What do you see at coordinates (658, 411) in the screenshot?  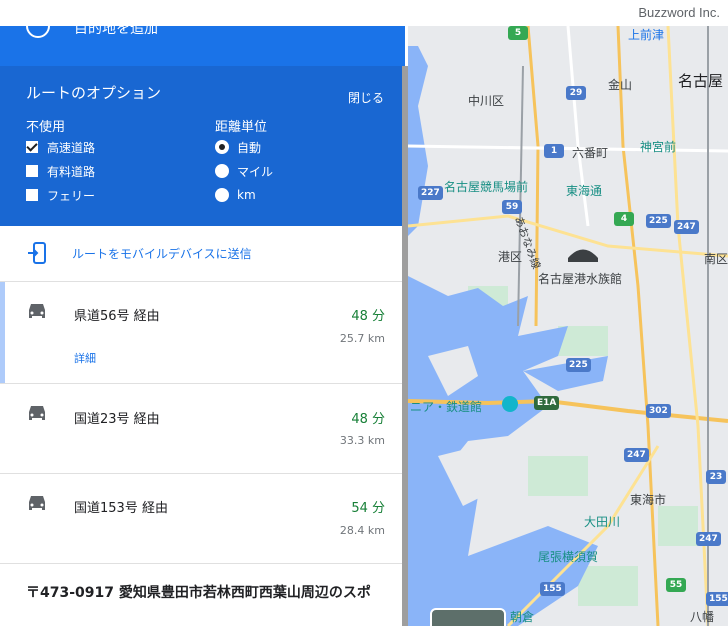 I see `route-shield: 302` at bounding box center [658, 411].